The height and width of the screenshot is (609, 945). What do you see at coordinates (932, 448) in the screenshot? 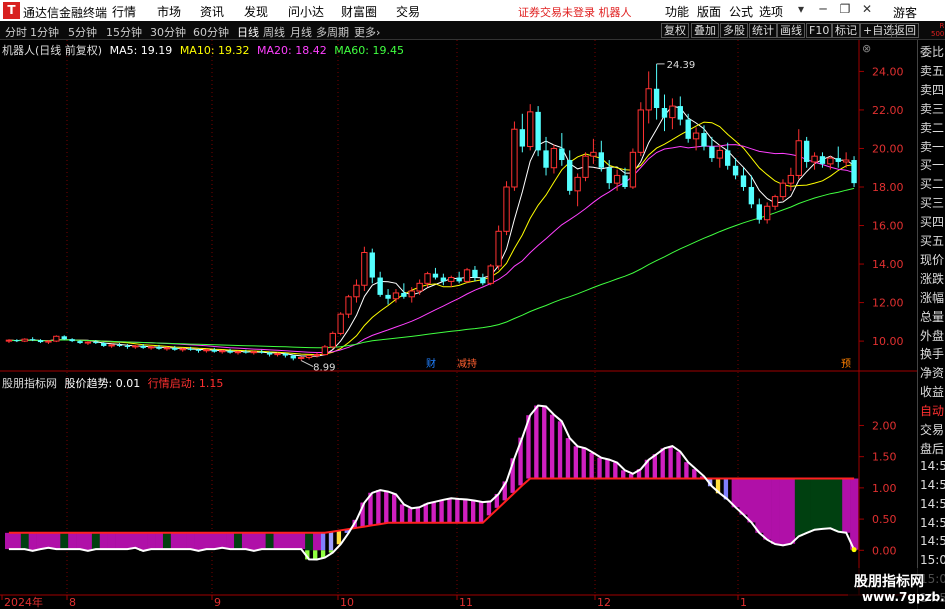
I see `side-panel-item: 盘后` at bounding box center [932, 448].